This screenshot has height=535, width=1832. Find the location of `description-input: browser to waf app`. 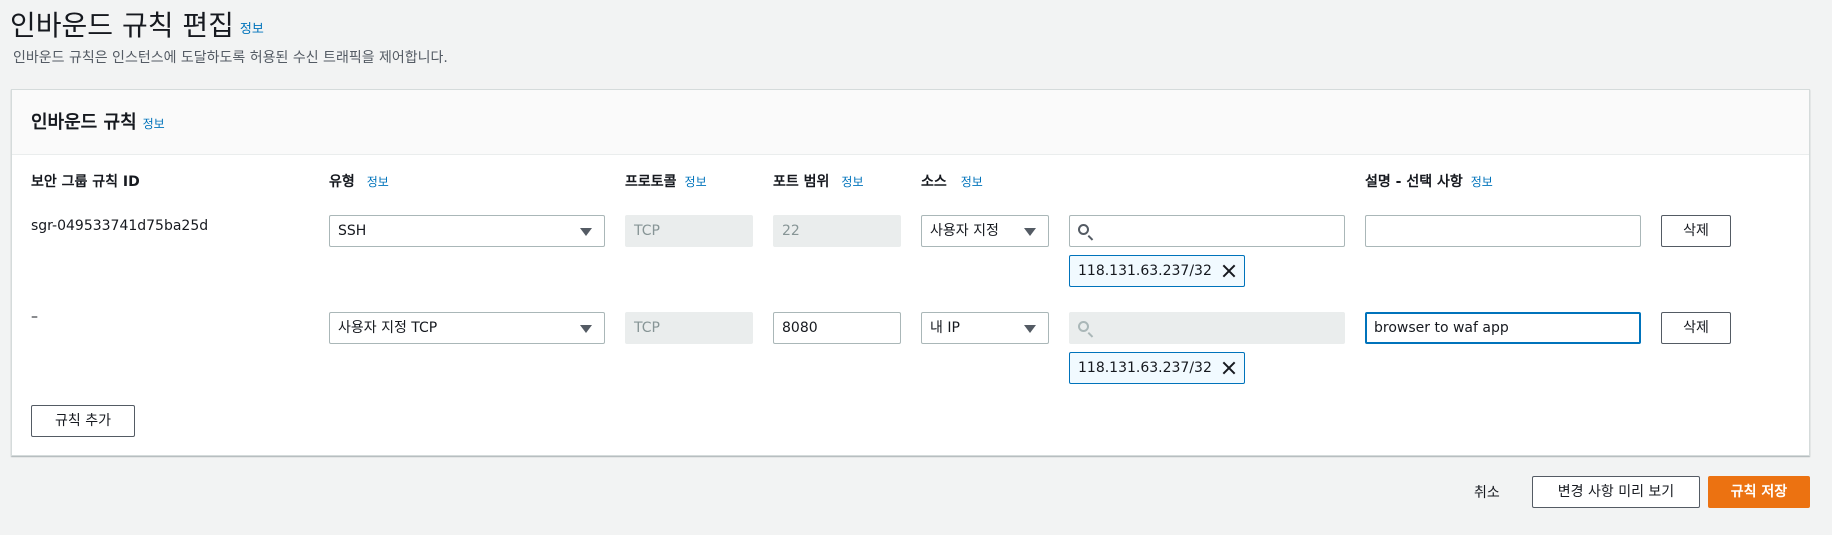

description-input: browser to waf app is located at coordinates (1503, 328).